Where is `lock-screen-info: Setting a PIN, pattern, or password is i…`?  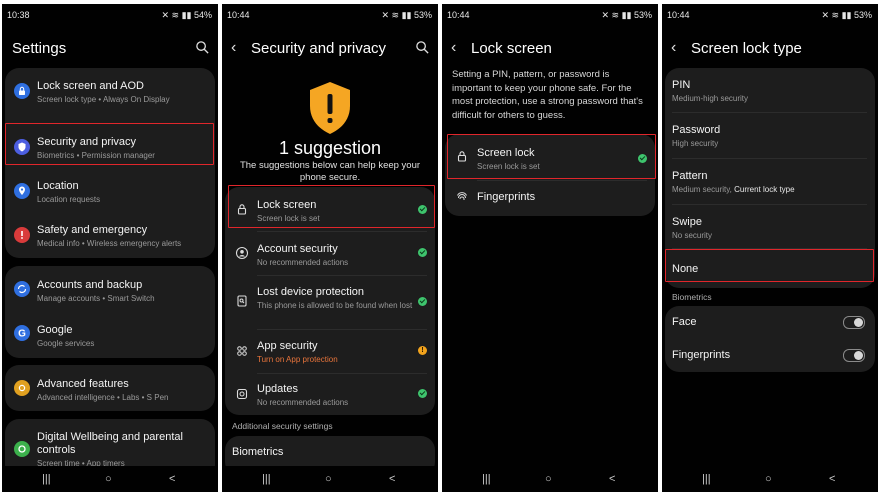
lock-screen-info: Setting a PIN, pattern, or password is i… is located at coordinates (547, 95).